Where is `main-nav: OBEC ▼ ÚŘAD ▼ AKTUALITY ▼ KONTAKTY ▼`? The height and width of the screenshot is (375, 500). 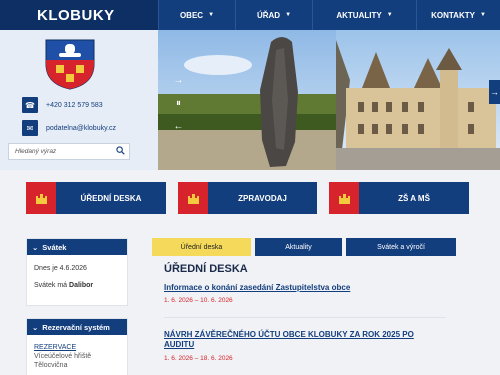
main-nav: OBEC ▼ ÚŘAD ▼ AKTUALITY ▼ KONTAKTY ▼ is located at coordinates (329, 15).